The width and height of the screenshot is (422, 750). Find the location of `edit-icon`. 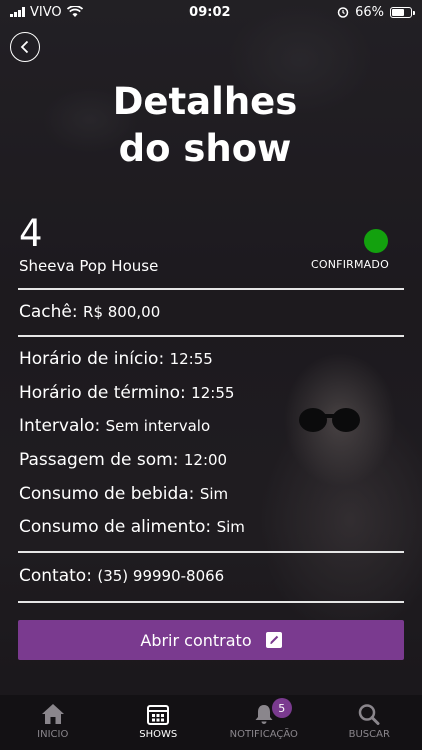

edit-icon is located at coordinates (273, 640).